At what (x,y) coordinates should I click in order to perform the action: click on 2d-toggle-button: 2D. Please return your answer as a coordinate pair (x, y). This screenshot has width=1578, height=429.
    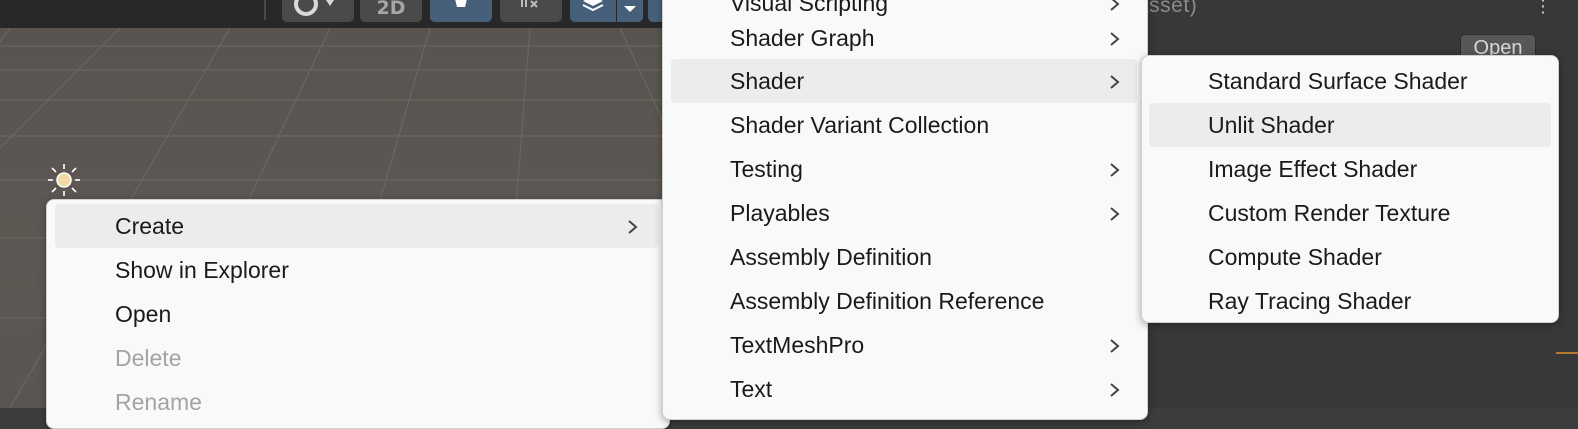
    Looking at the image, I should click on (391, 11).